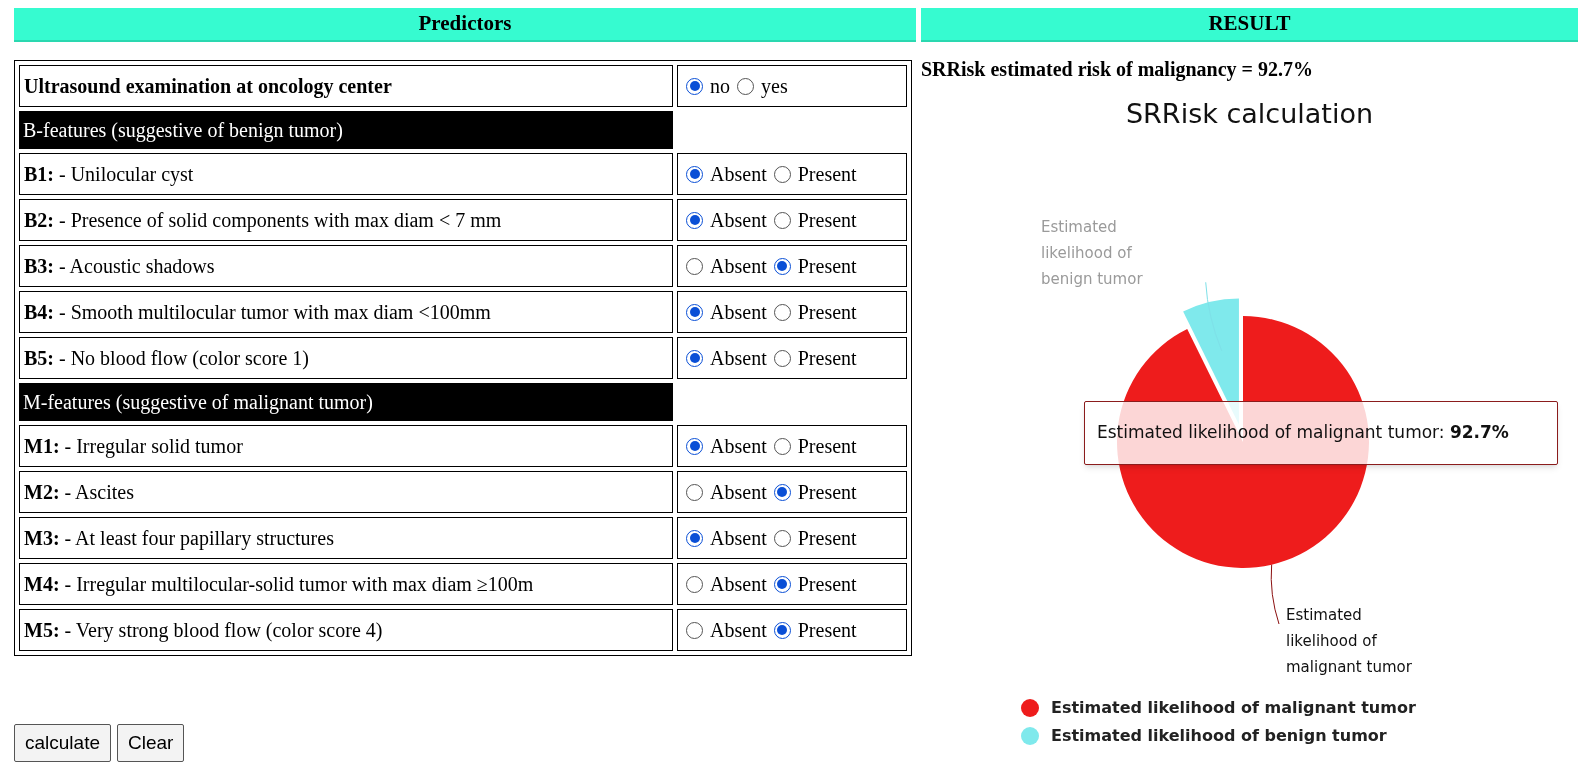 The image size is (1592, 775). Describe the element at coordinates (79, 492) in the screenshot. I see `feature-label: M2: - Ascites` at that location.